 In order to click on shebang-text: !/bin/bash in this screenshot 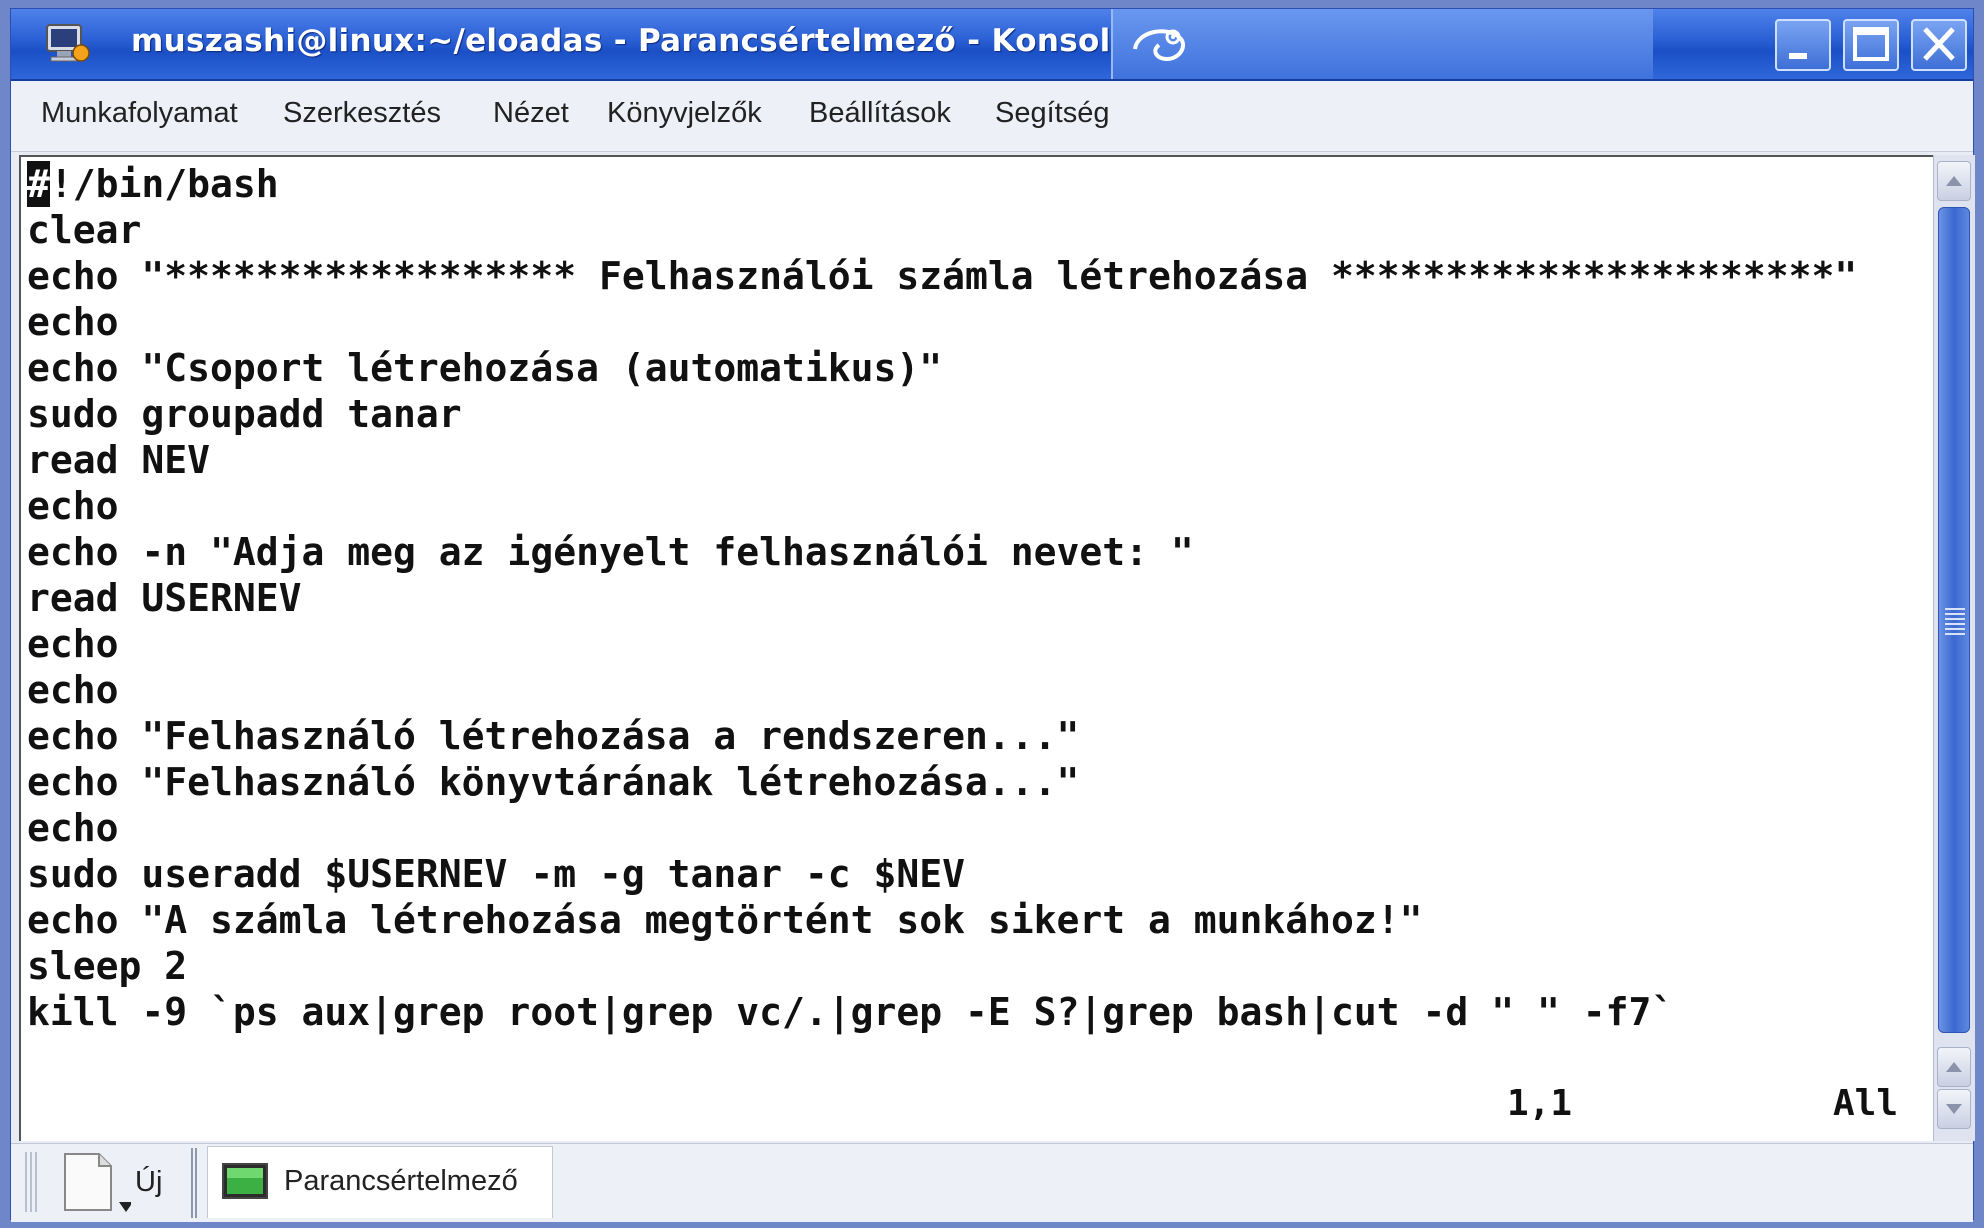, I will do `click(164, 184)`.